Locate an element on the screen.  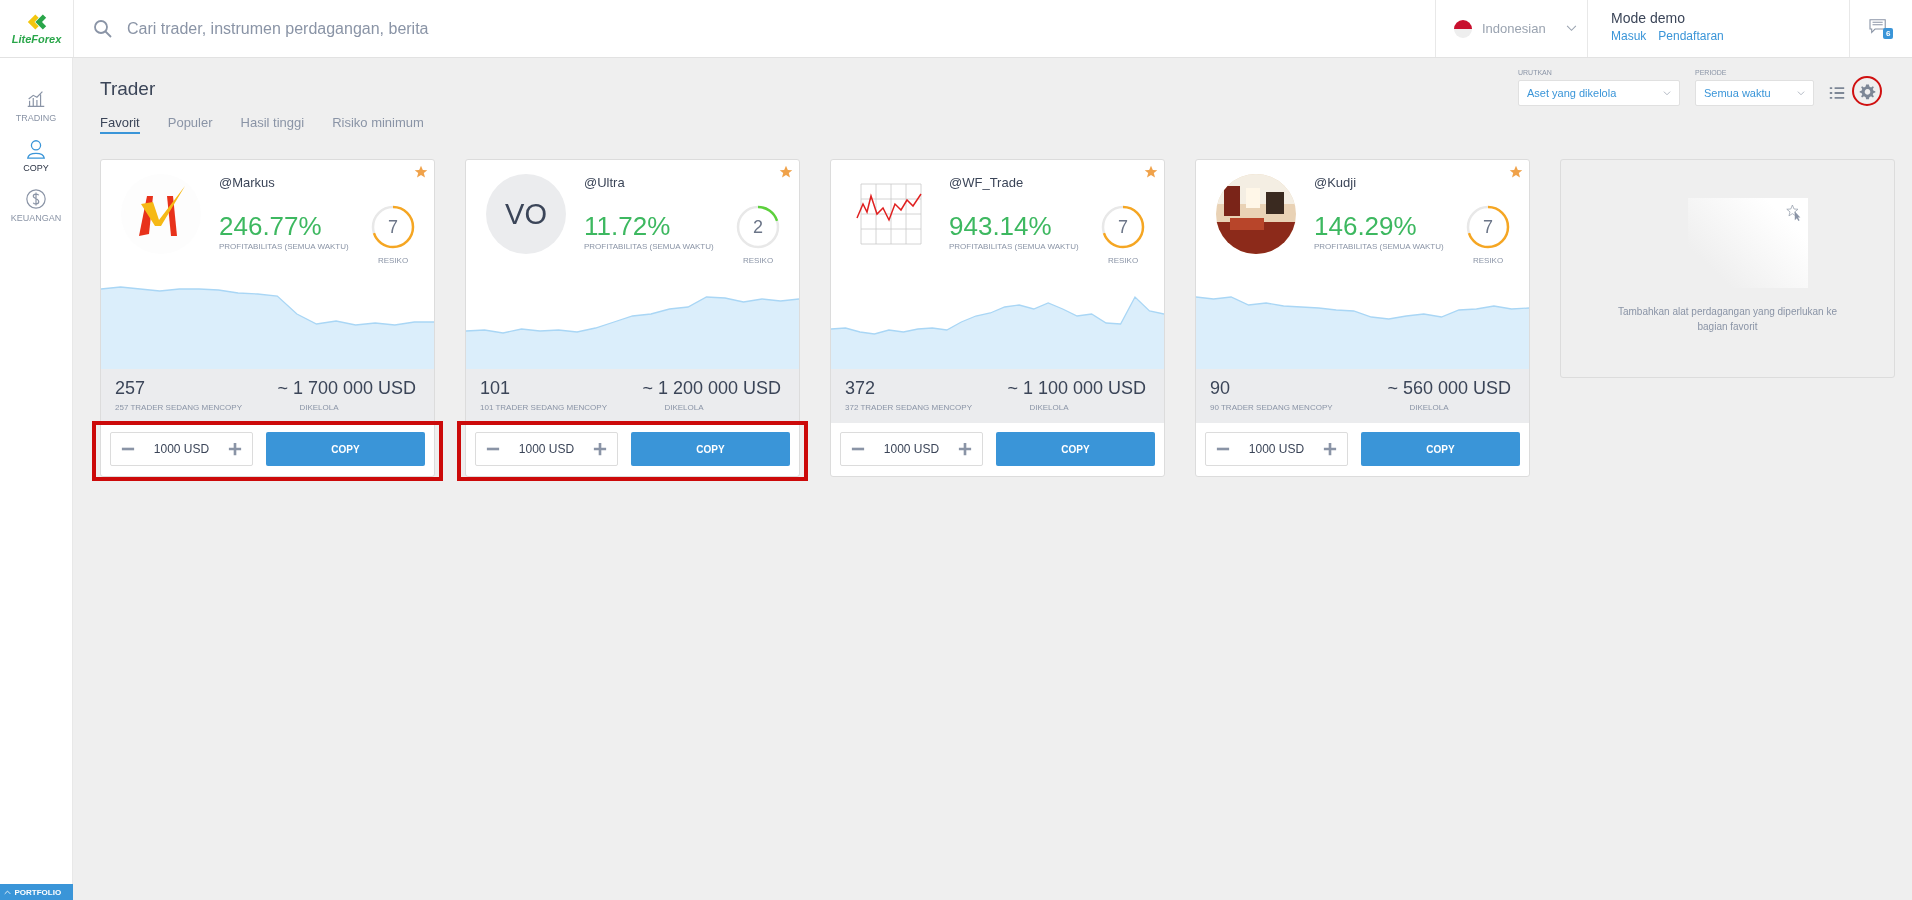
copiers-label: 372 TRADER SEDANG MENCOPY is located at coordinates (908, 407).